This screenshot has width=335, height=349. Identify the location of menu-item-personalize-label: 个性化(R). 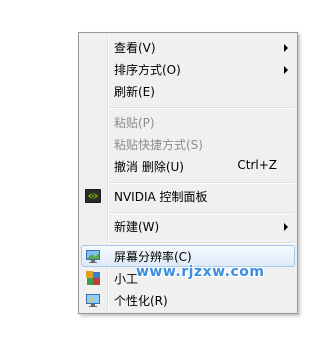
(141, 301).